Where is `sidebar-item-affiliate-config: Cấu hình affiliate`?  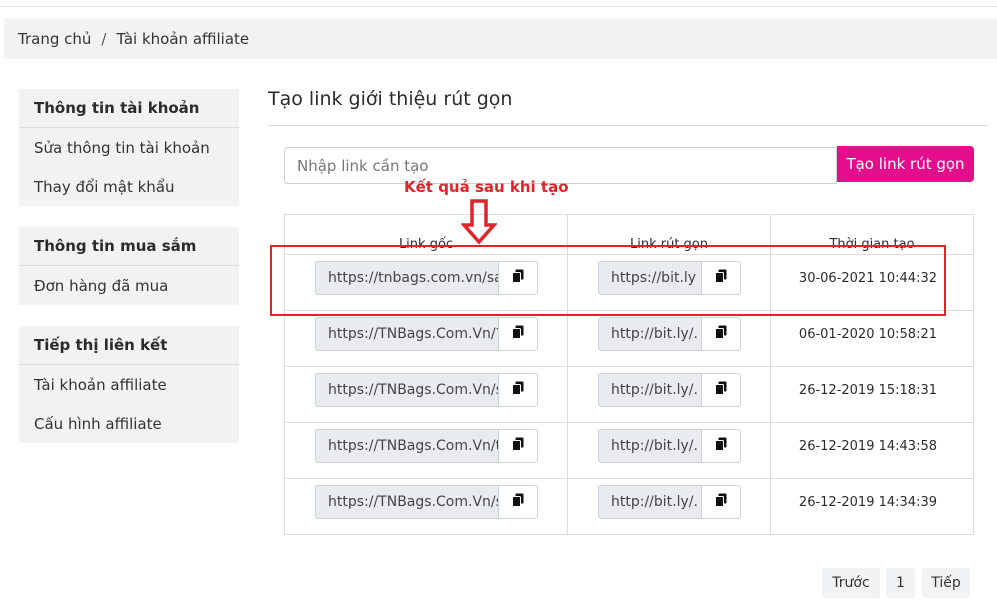
sidebar-item-affiliate-config: Cấu hình affiliate is located at coordinates (129, 423).